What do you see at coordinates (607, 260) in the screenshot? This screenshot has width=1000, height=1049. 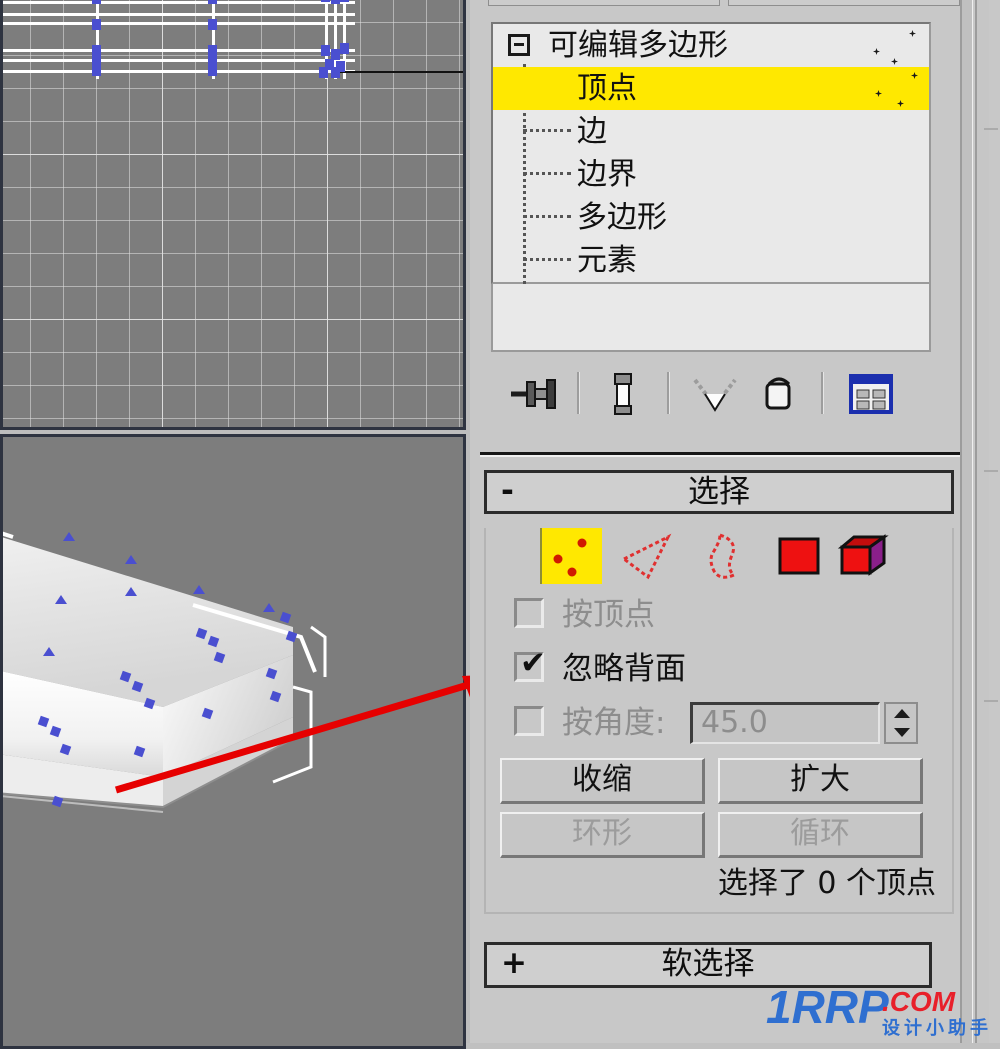 I see `stack-subitem-label: 元素` at bounding box center [607, 260].